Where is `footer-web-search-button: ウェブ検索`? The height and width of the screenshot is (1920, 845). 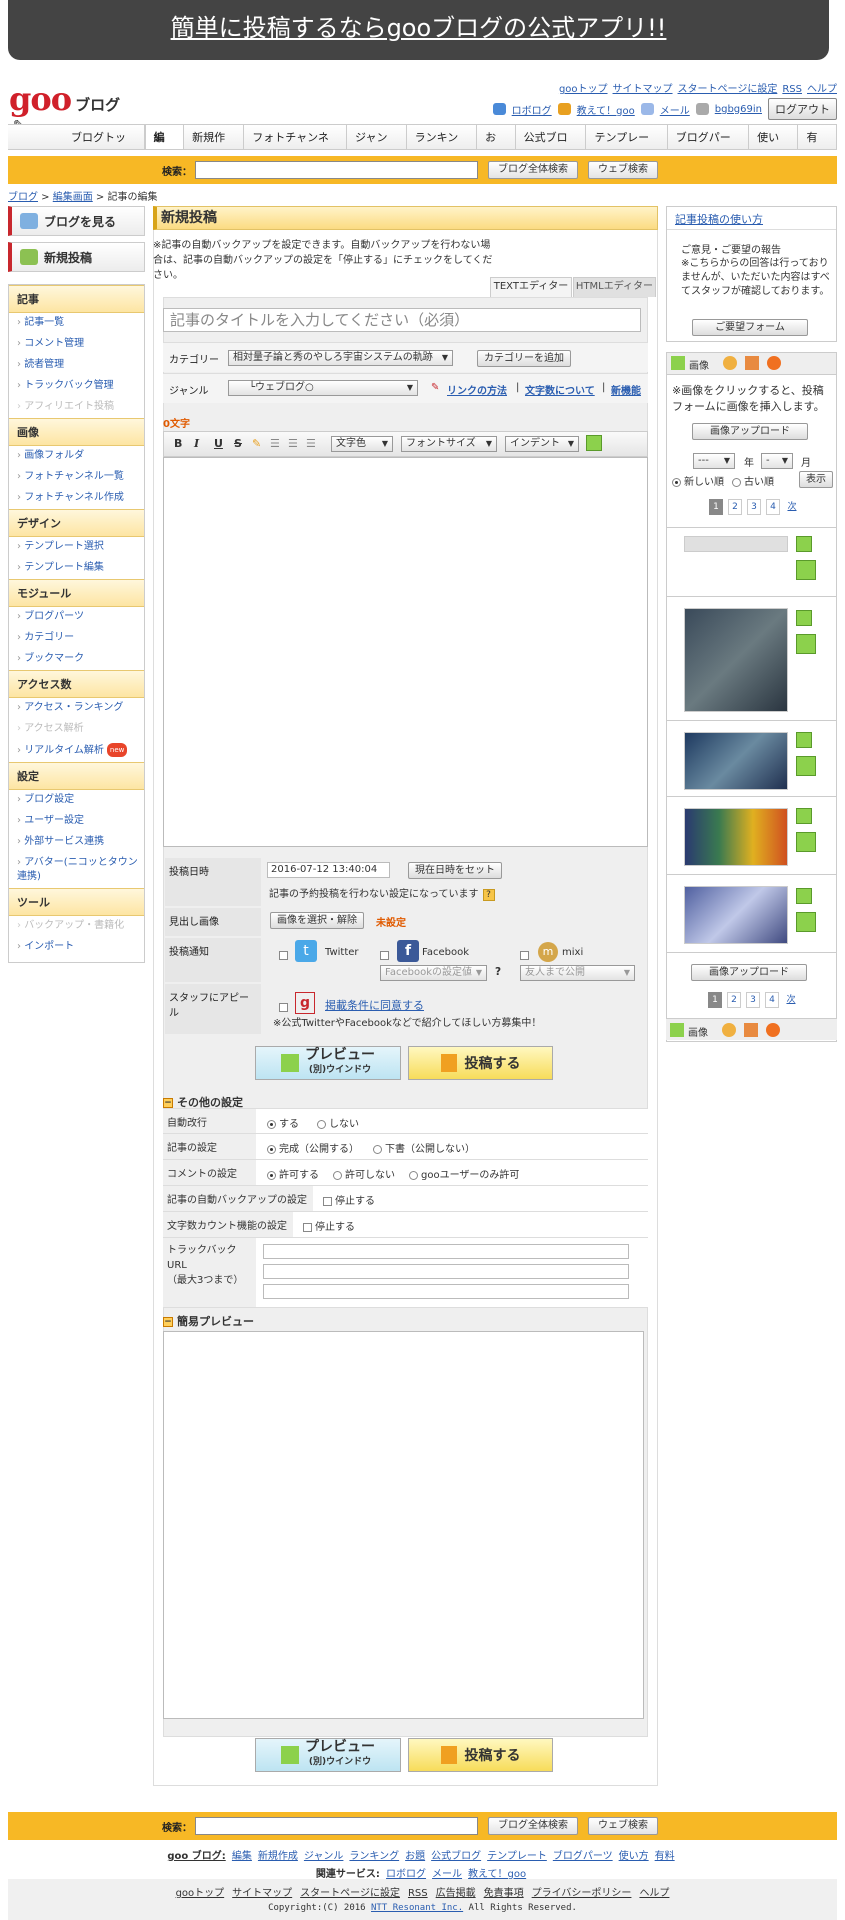
footer-web-search-button: ウェブ検索 is located at coordinates (623, 1826).